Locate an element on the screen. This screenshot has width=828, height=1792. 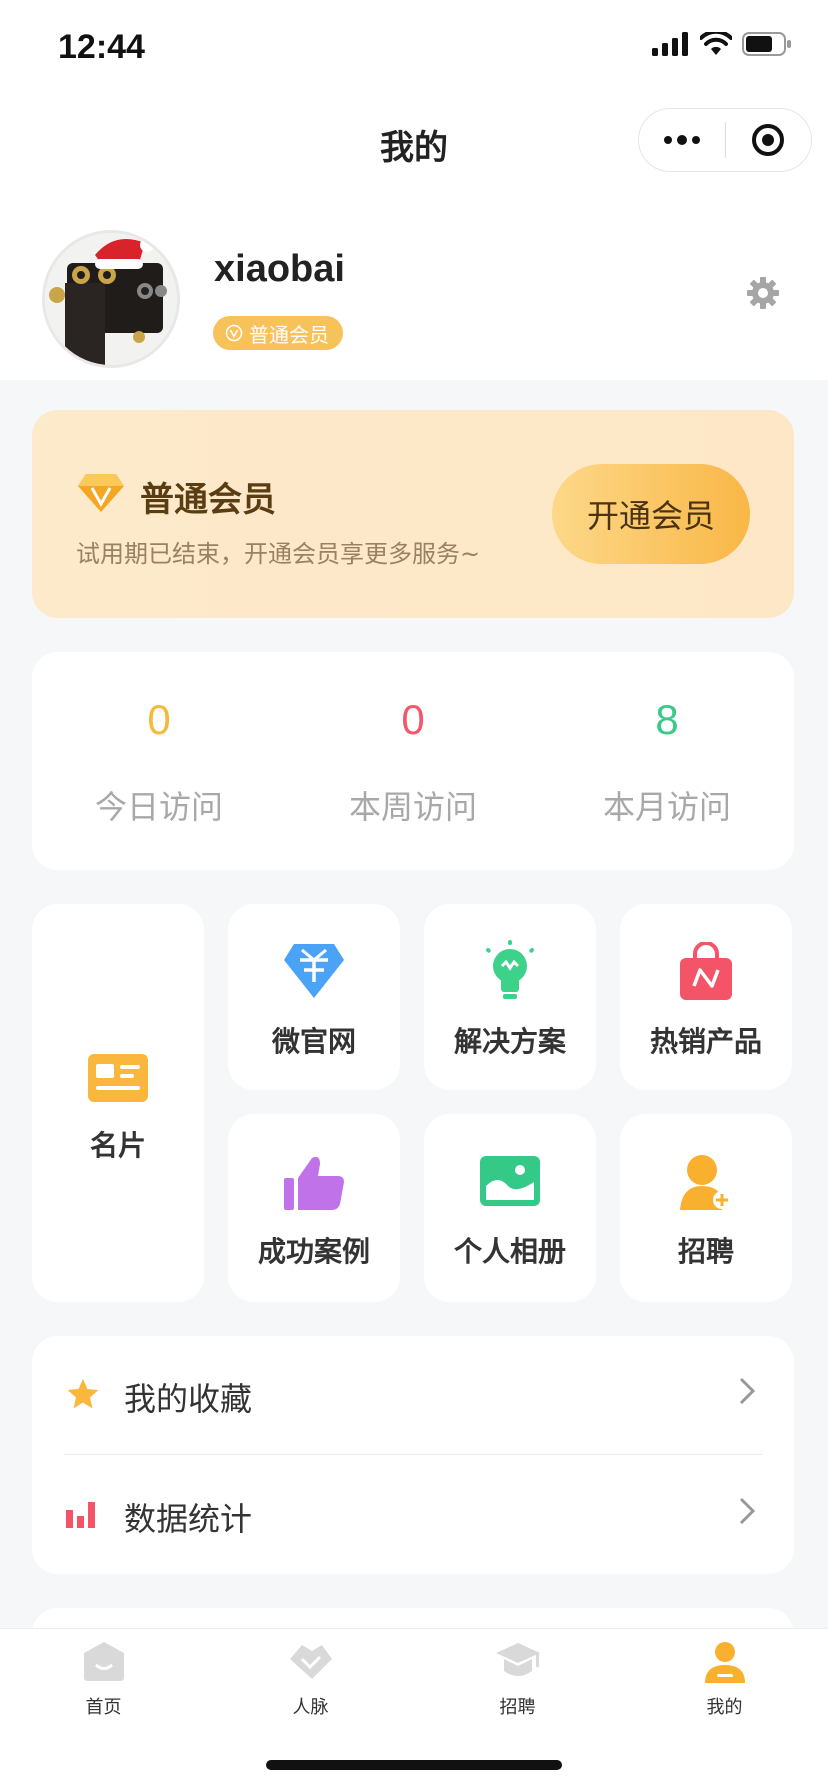
vip-membership-card: 普通会员 试用期已结束，开通会员享更多服务~ 开通会员 is located at coordinates (413, 514).